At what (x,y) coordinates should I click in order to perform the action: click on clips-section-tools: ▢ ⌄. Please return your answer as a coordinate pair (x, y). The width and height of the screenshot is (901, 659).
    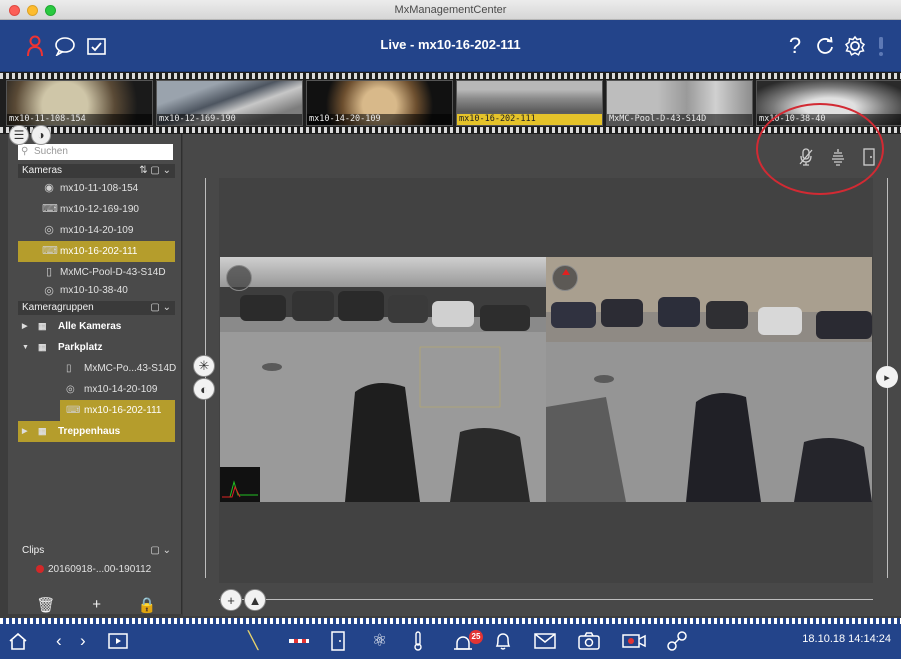
    Looking at the image, I should click on (160, 551).